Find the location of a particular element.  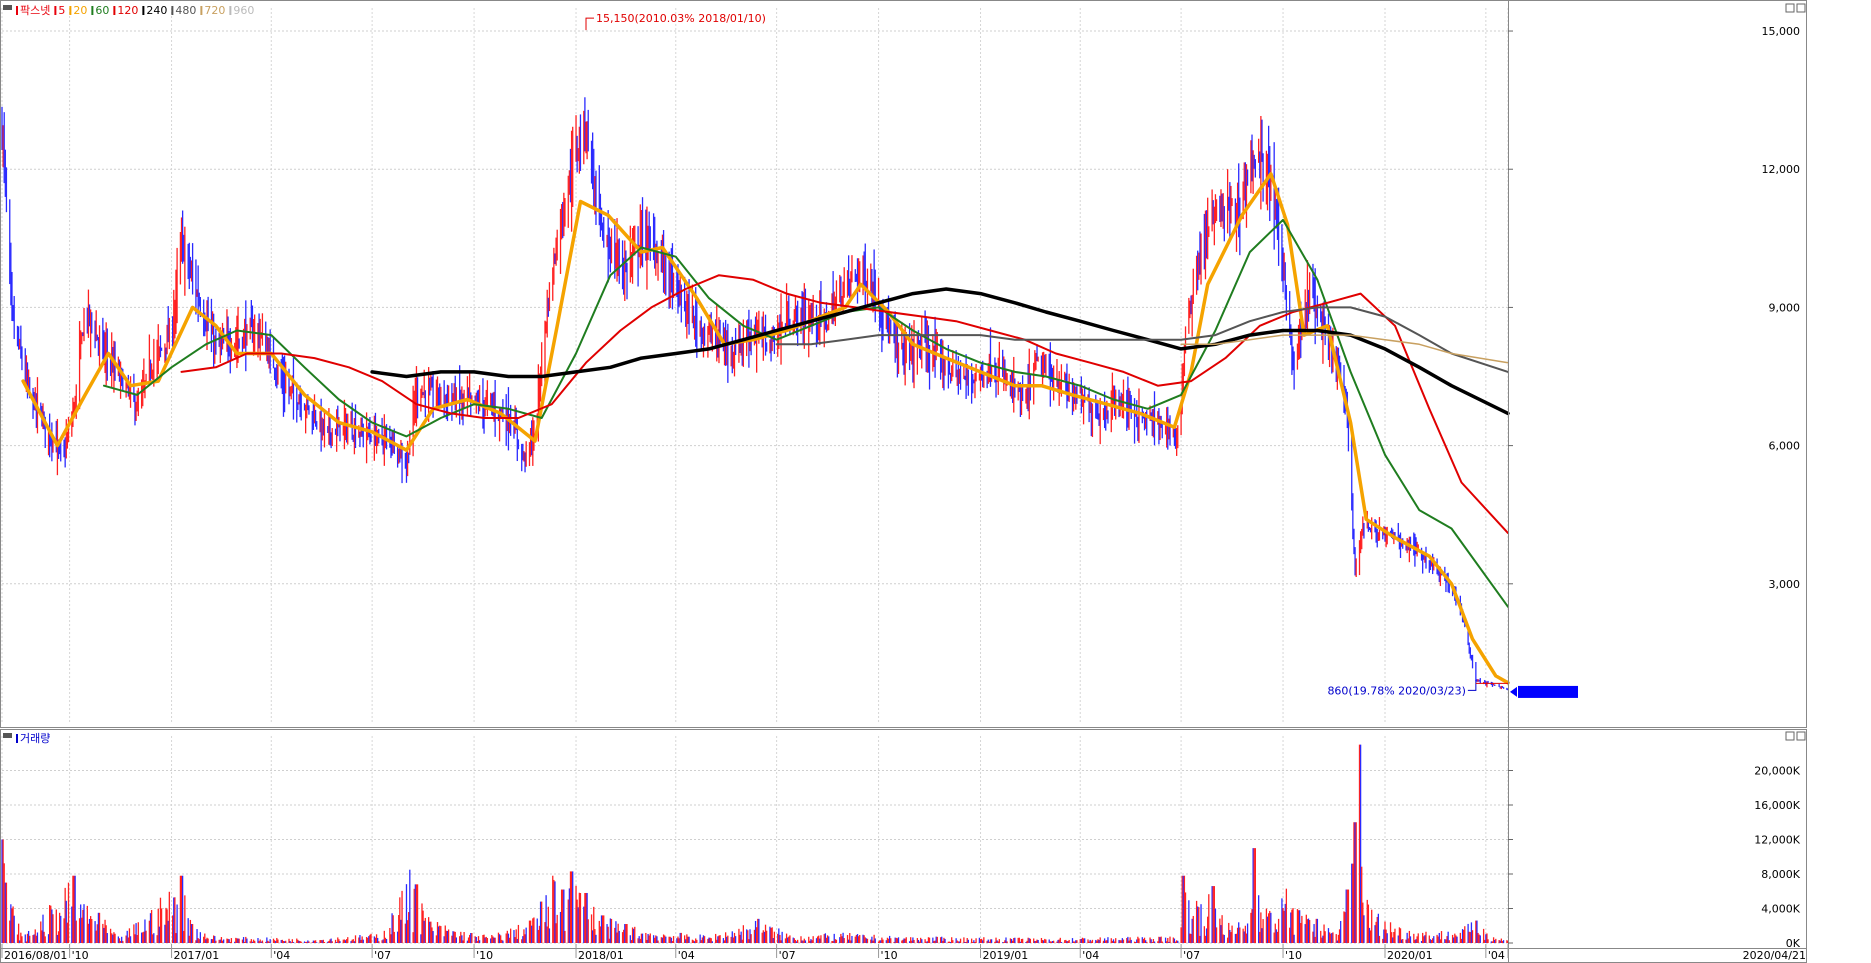

low-marker is located at coordinates (1472, 685).